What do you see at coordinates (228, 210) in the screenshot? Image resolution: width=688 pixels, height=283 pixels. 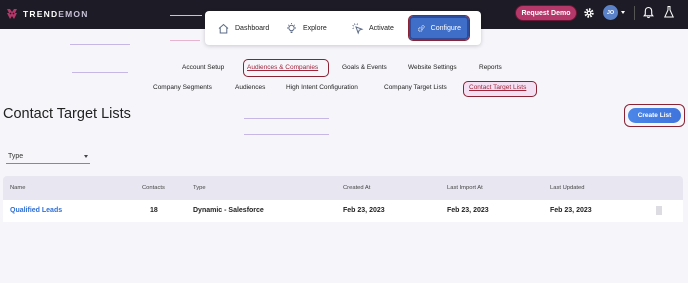 I see `list-type: Dynamic - Salesforce` at bounding box center [228, 210].